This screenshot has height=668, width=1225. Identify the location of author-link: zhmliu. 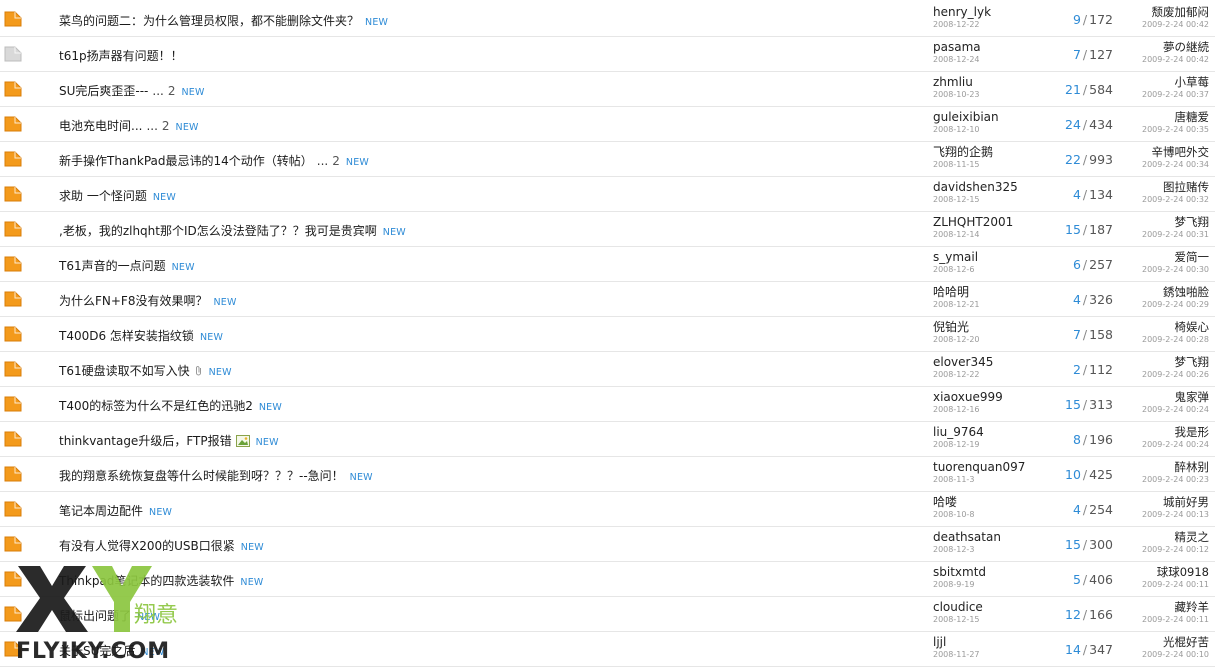
(981, 82).